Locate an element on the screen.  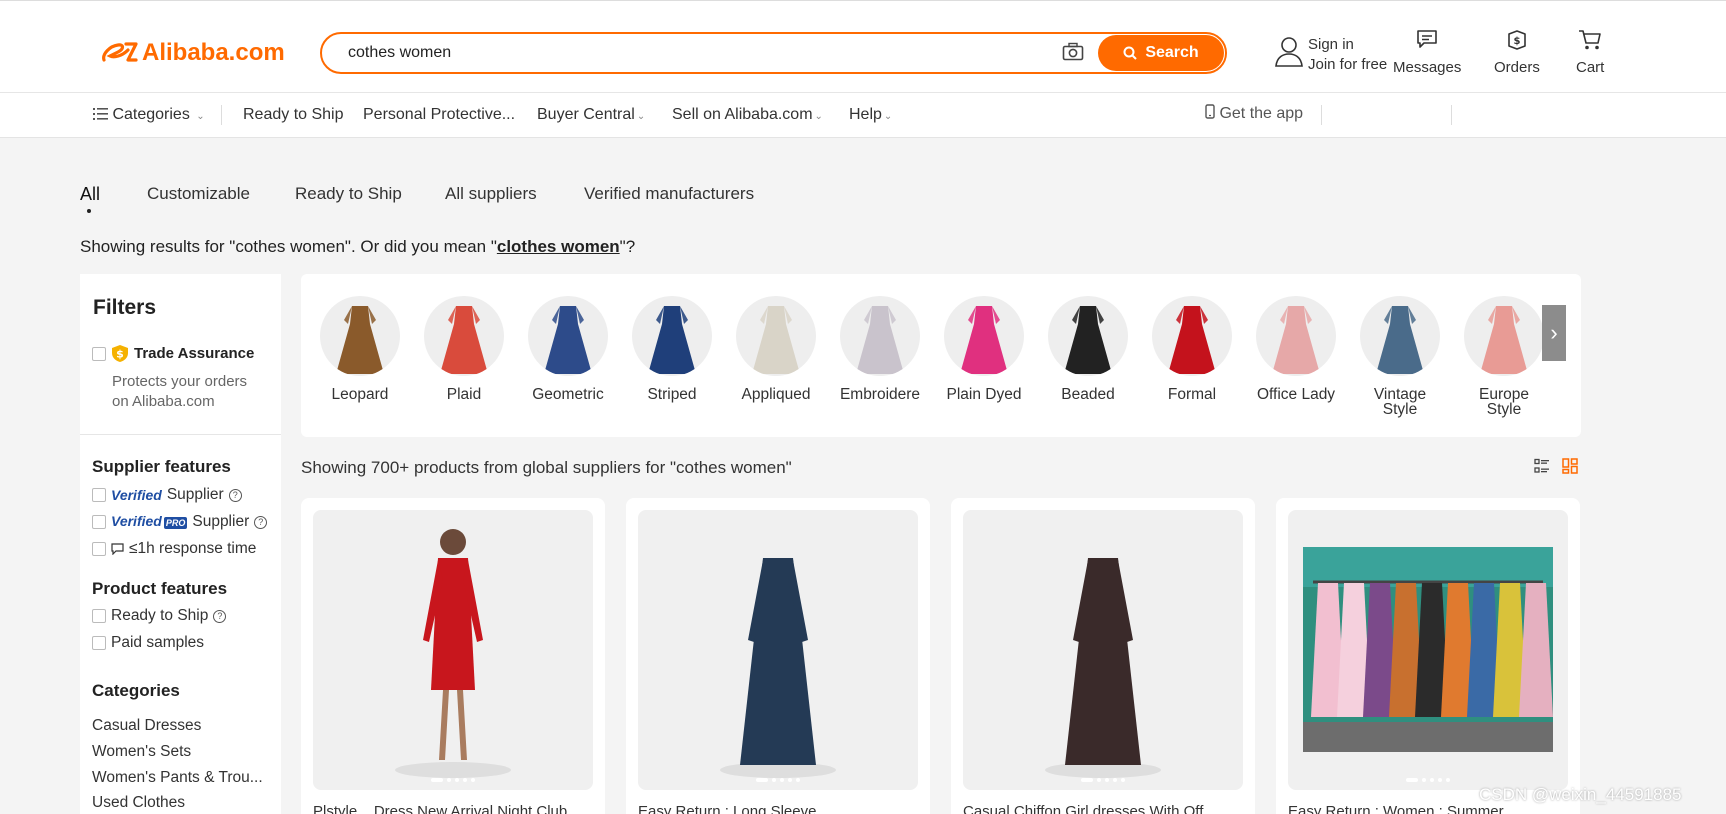
category-link: Women's Sets is located at coordinates (141, 752).